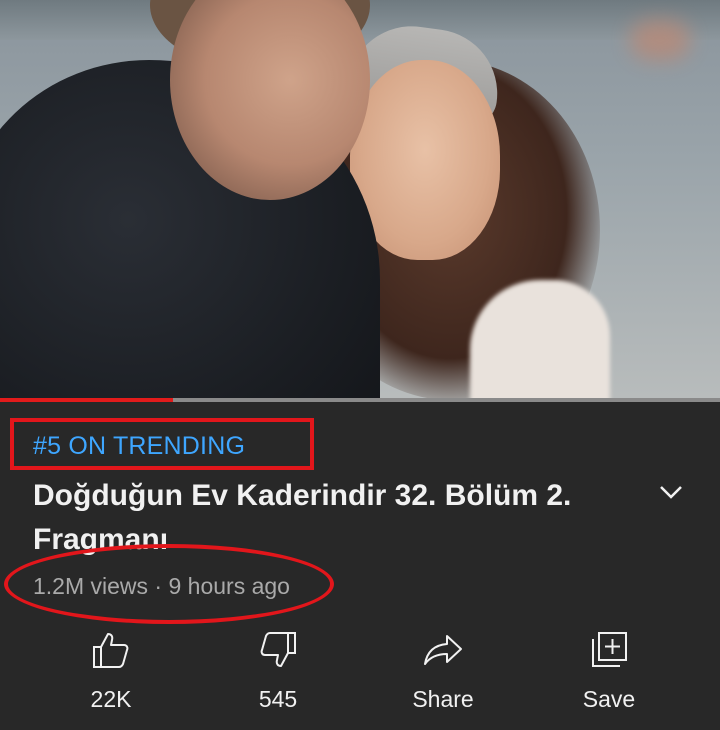 Image resolution: width=720 pixels, height=730 pixels. Describe the element at coordinates (671, 492) in the screenshot. I see `chevron-down-icon` at that location.